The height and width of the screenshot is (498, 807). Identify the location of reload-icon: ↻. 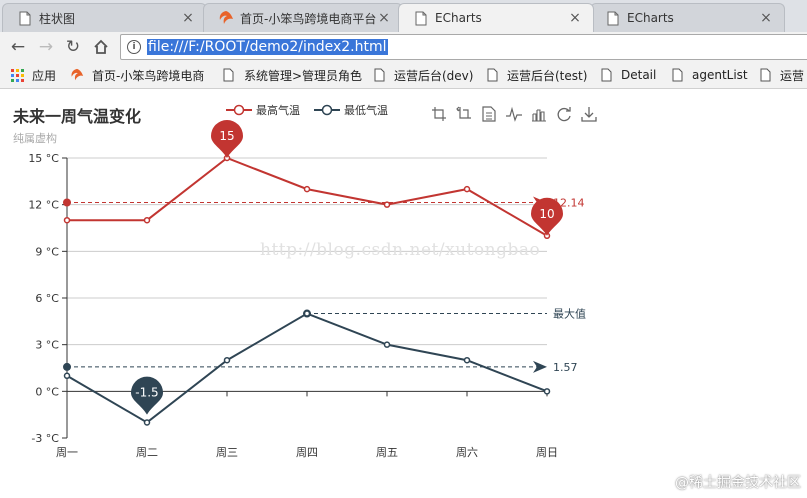
(73, 47).